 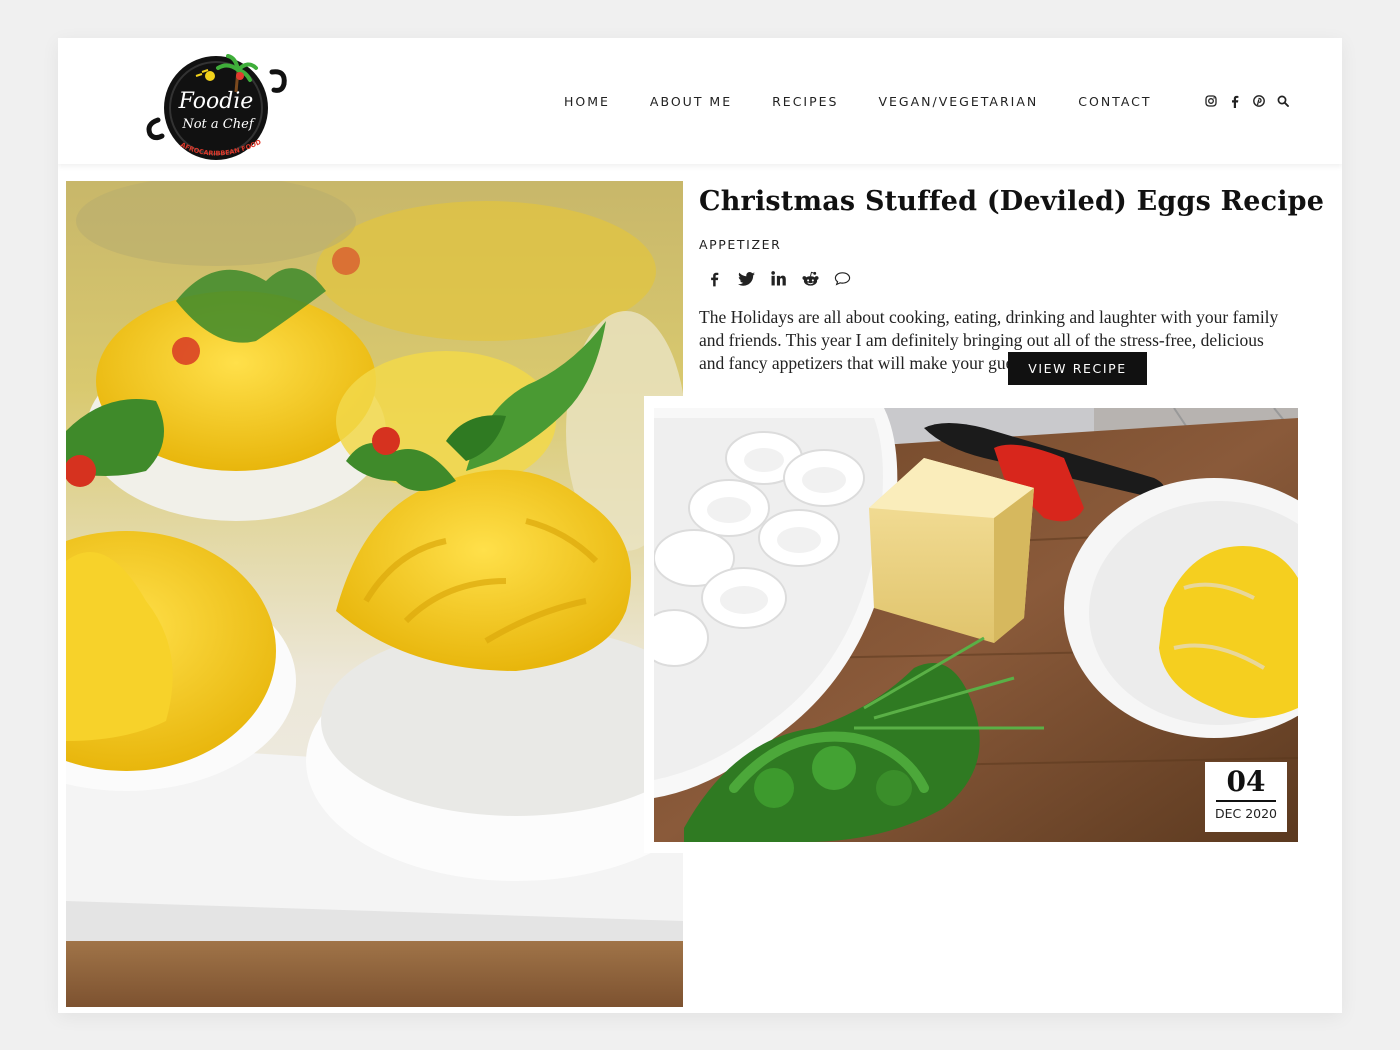 What do you see at coordinates (1246, 101) in the screenshot?
I see `header-social-icons` at bounding box center [1246, 101].